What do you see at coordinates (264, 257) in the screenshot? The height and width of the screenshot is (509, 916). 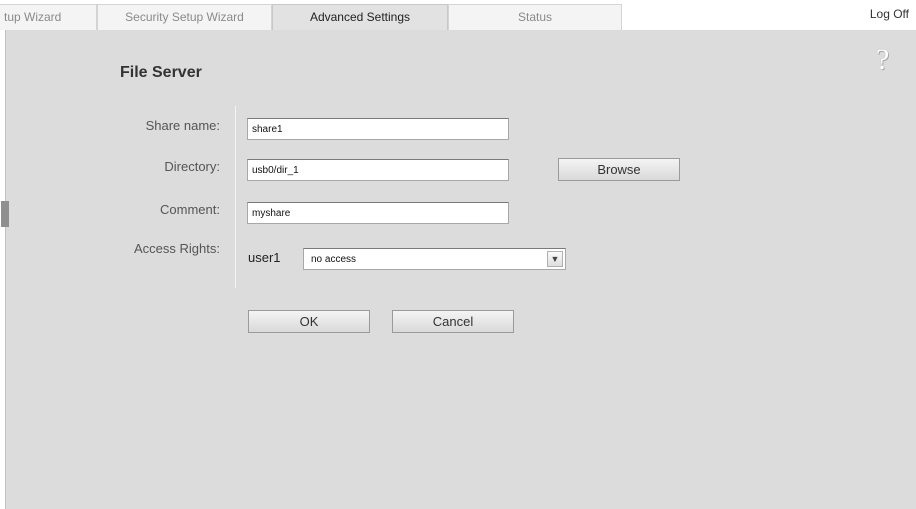 I see `access-user-label: user1` at bounding box center [264, 257].